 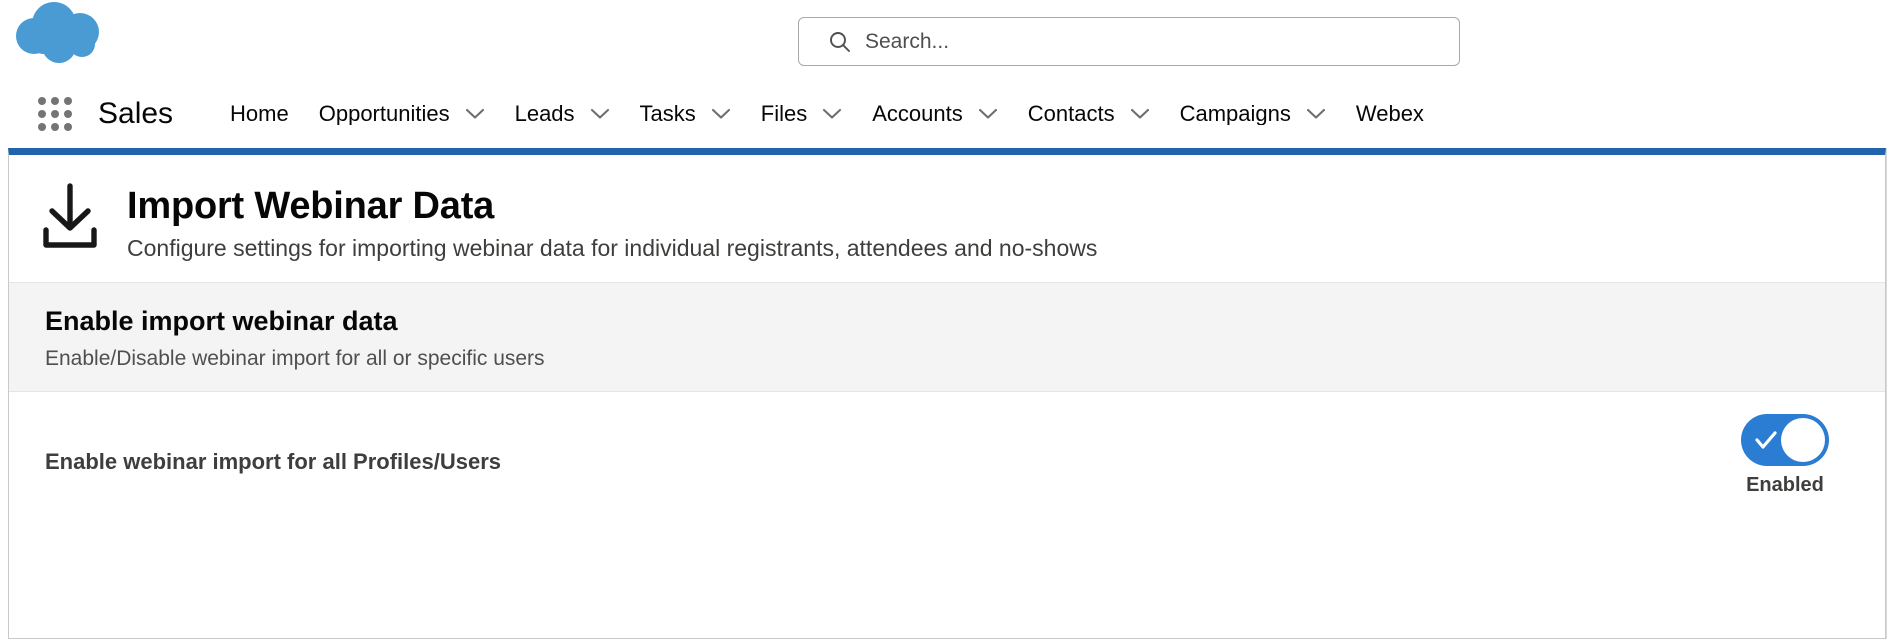 I want to click on search-icon, so click(x=840, y=42).